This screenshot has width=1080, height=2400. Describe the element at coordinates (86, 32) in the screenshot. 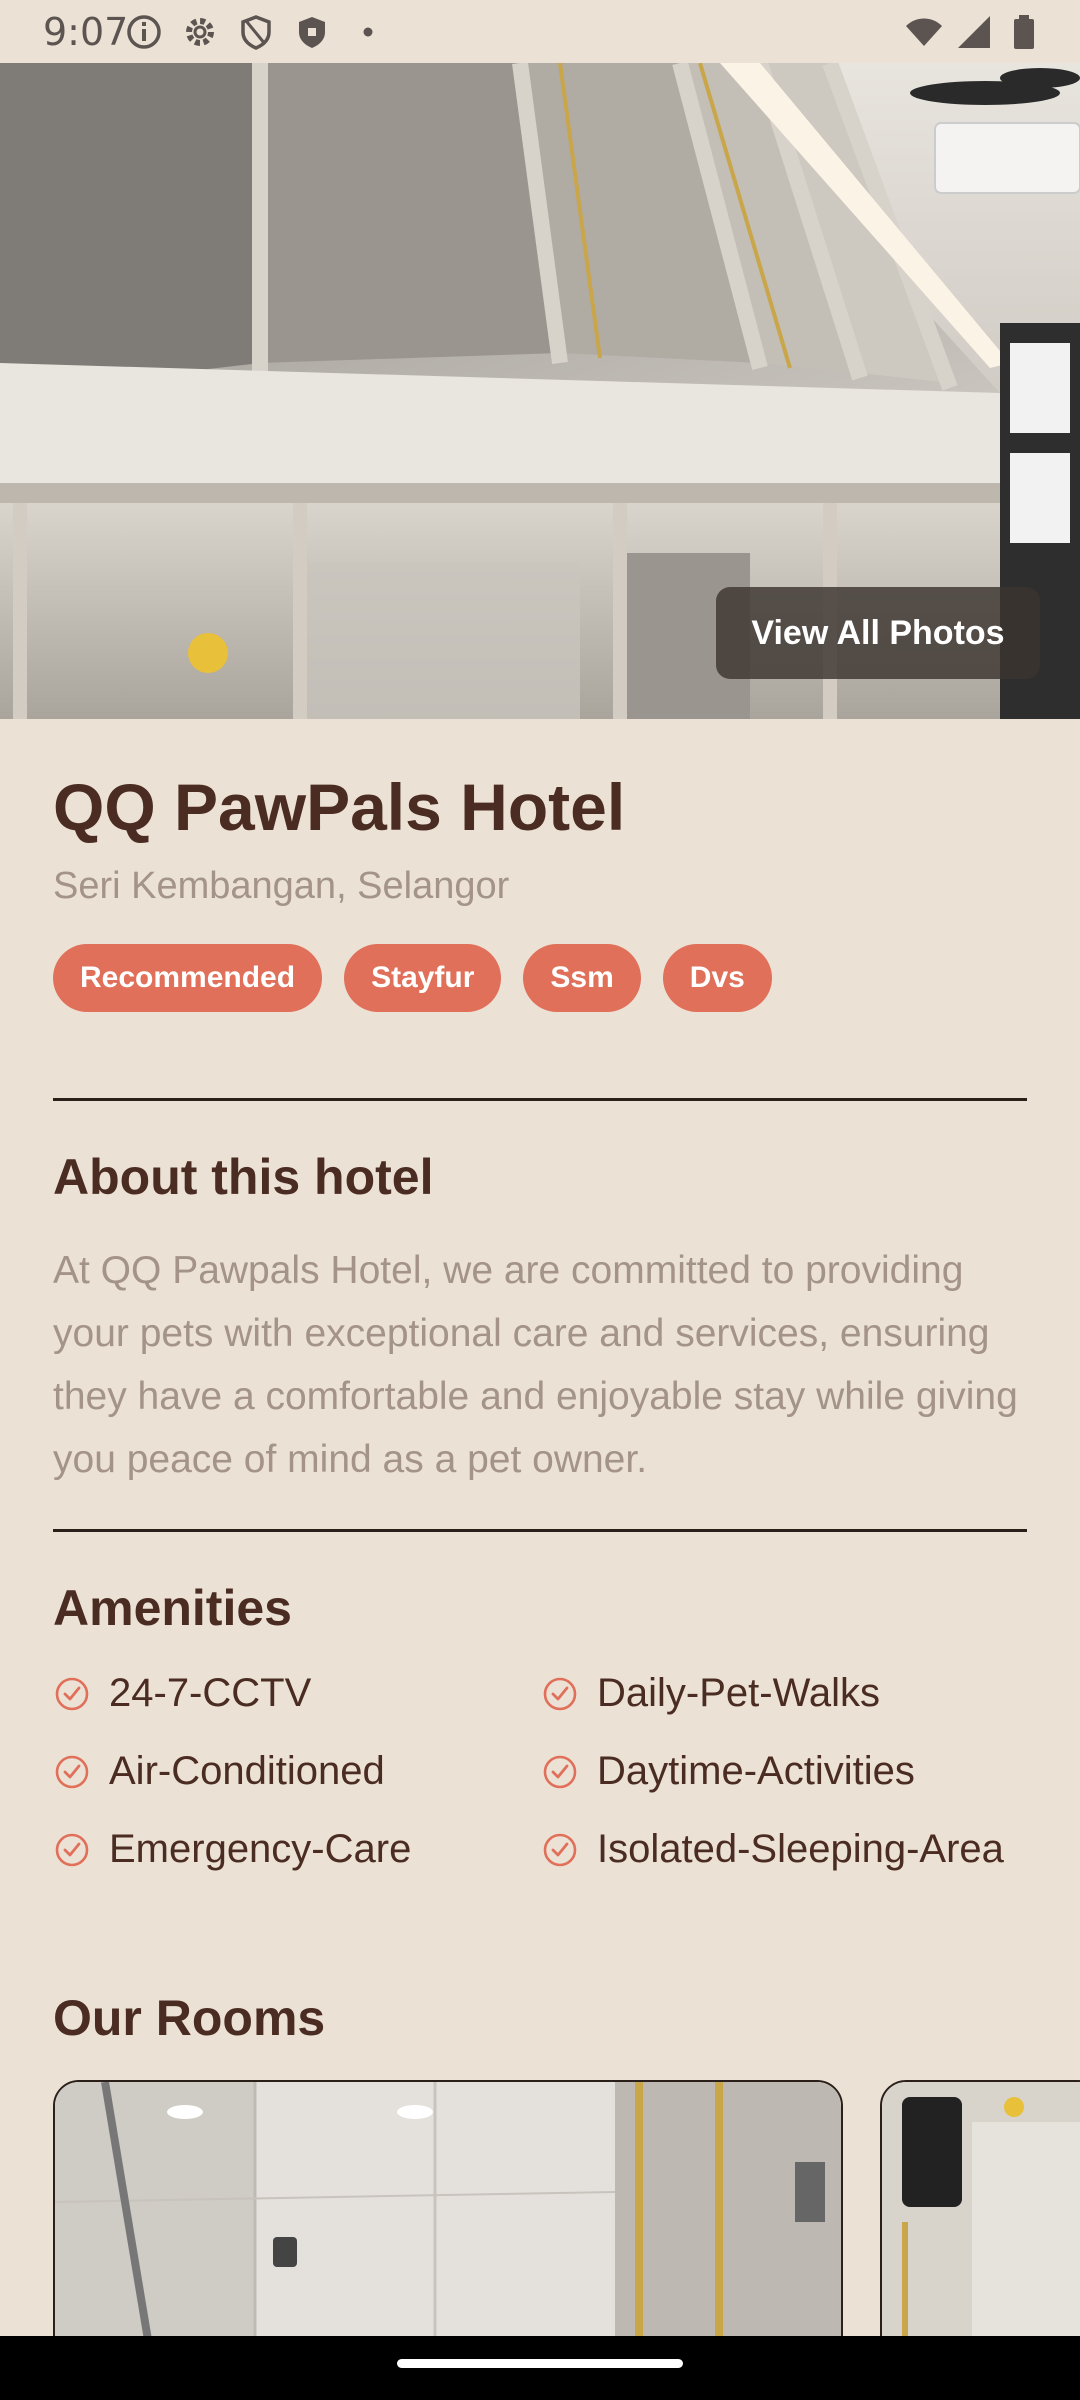

I see `status-time: 9:07` at that location.